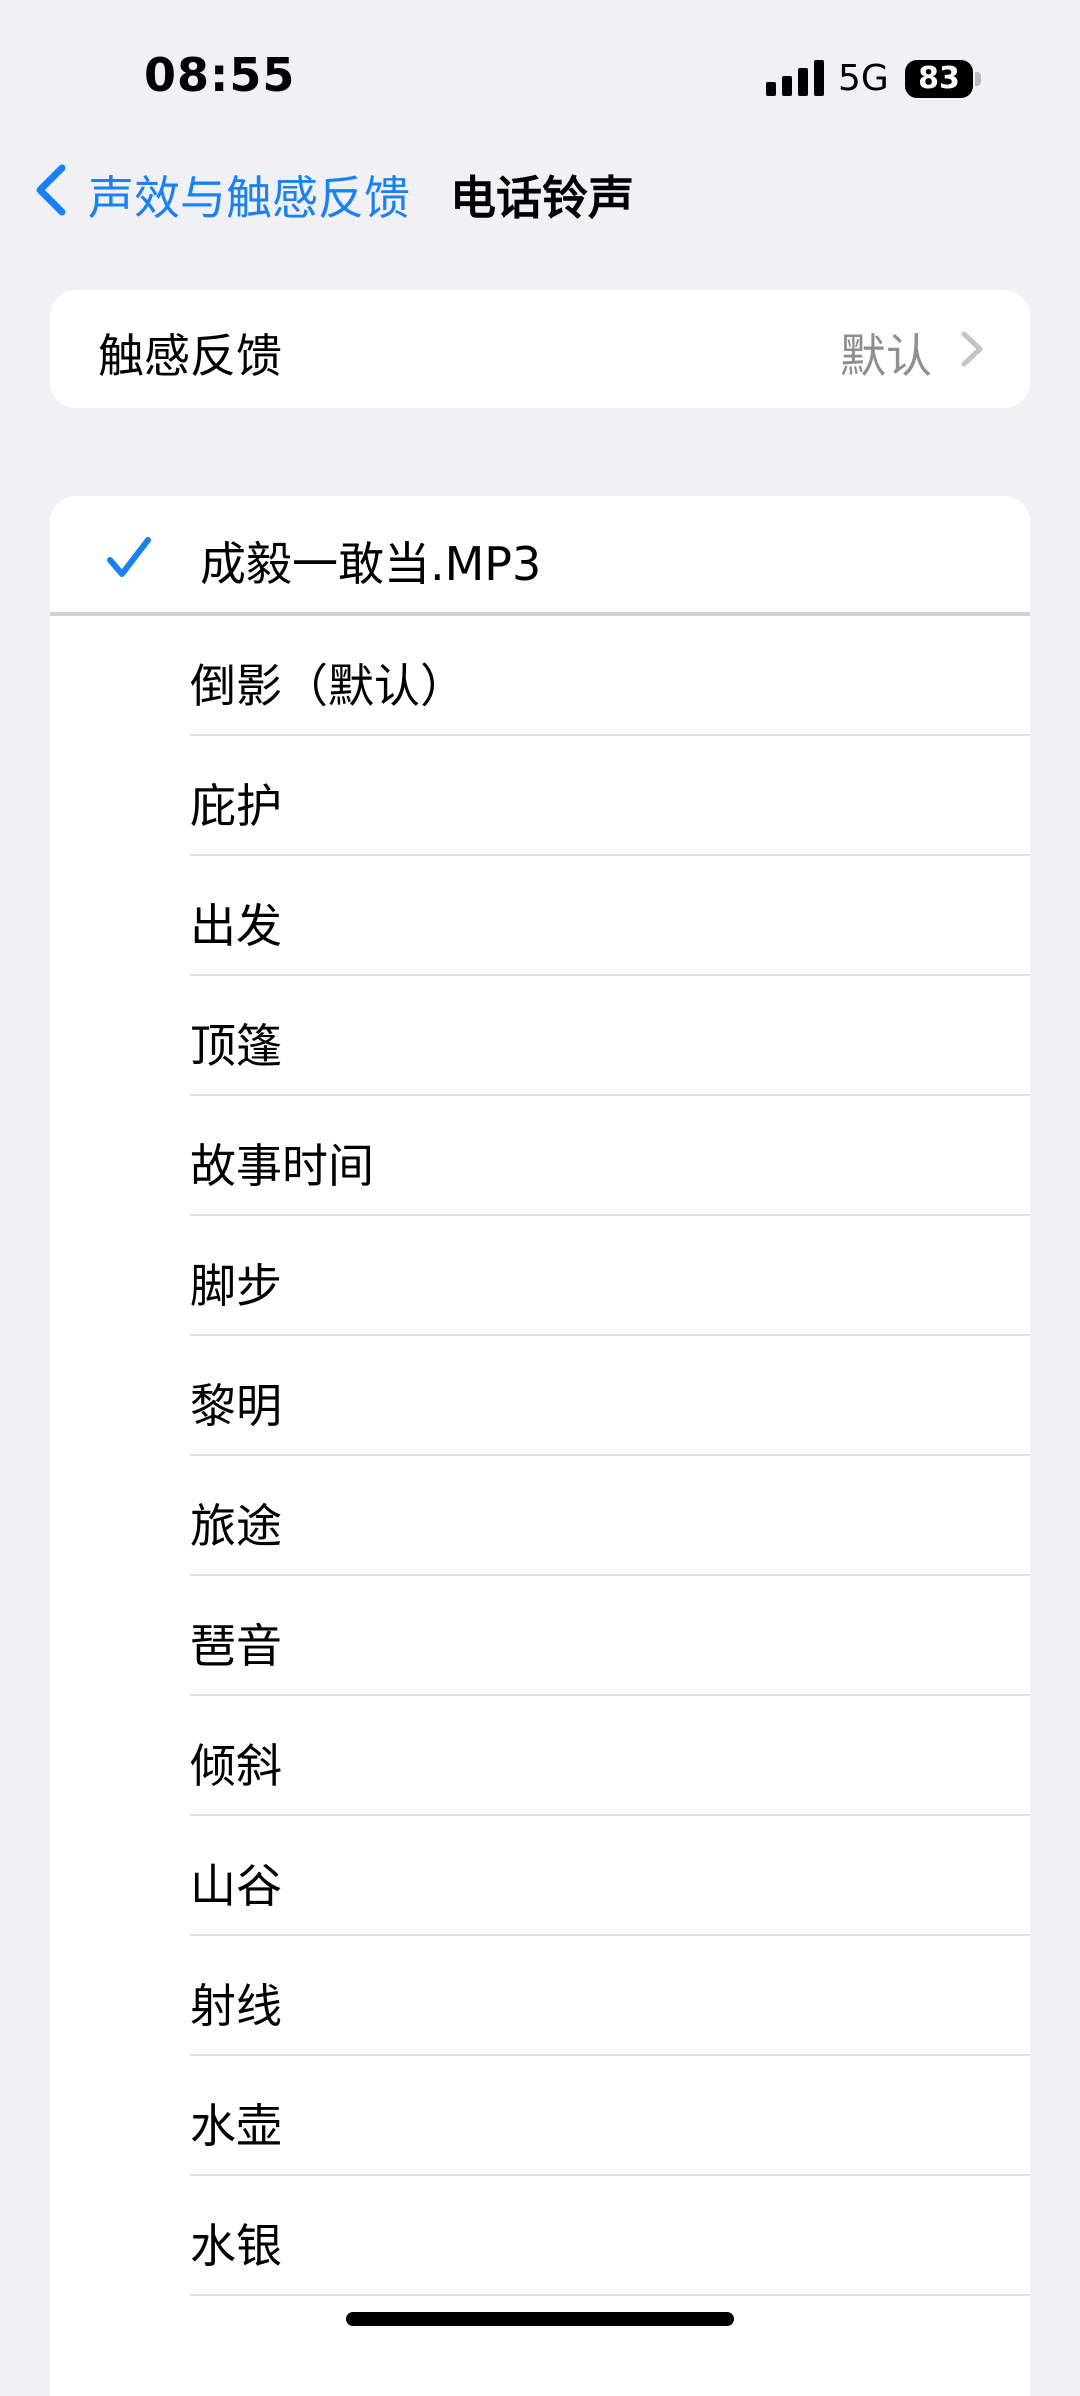 The height and width of the screenshot is (2396, 1080). What do you see at coordinates (249, 195) in the screenshot?
I see `back-button: 声效与触感反馈` at bounding box center [249, 195].